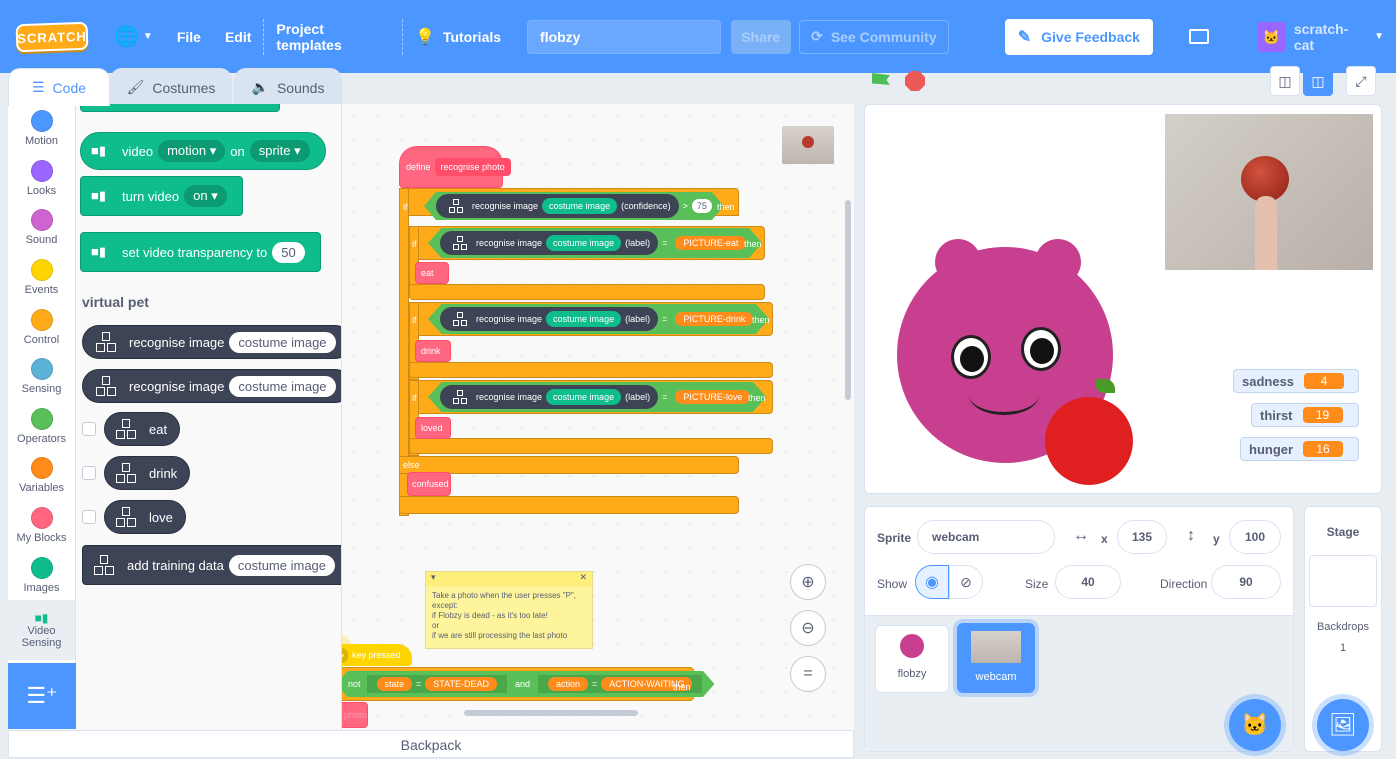 The height and width of the screenshot is (759, 1396). Describe the element at coordinates (189, 36) in the screenshot. I see `file-menu: File` at that location.